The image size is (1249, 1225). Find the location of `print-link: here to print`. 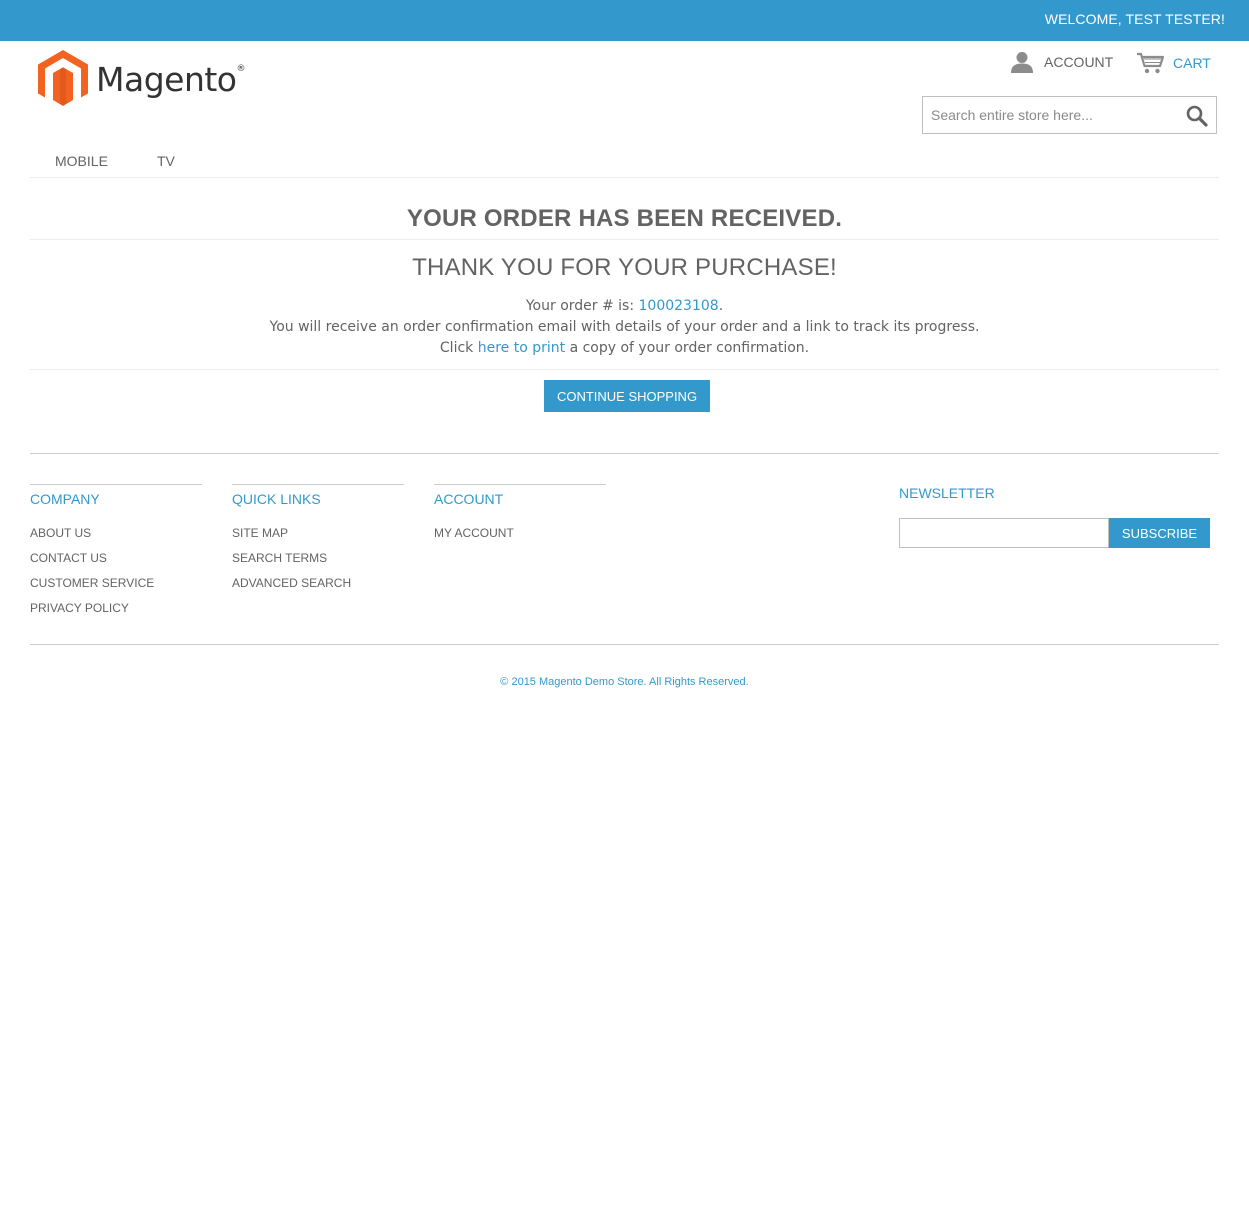

print-link: here to print is located at coordinates (521, 348).